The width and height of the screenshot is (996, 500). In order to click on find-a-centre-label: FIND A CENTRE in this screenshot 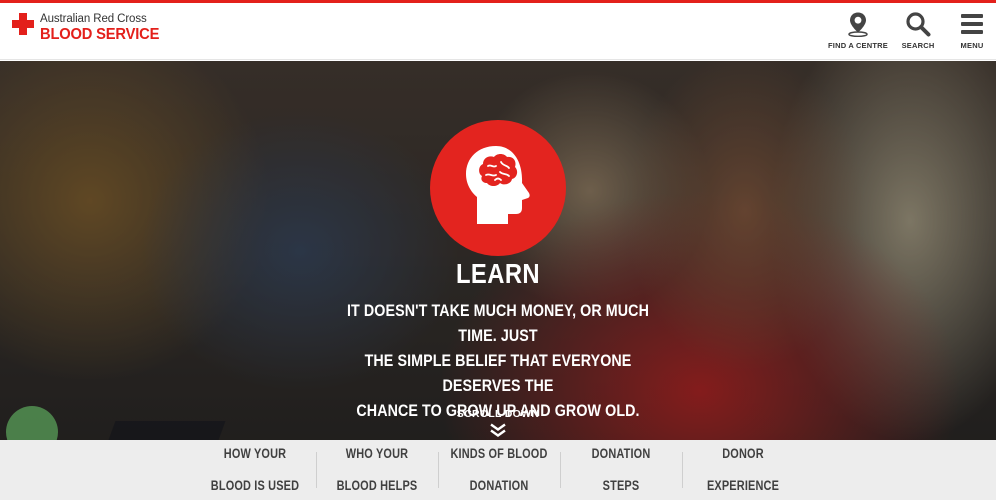, I will do `click(858, 45)`.